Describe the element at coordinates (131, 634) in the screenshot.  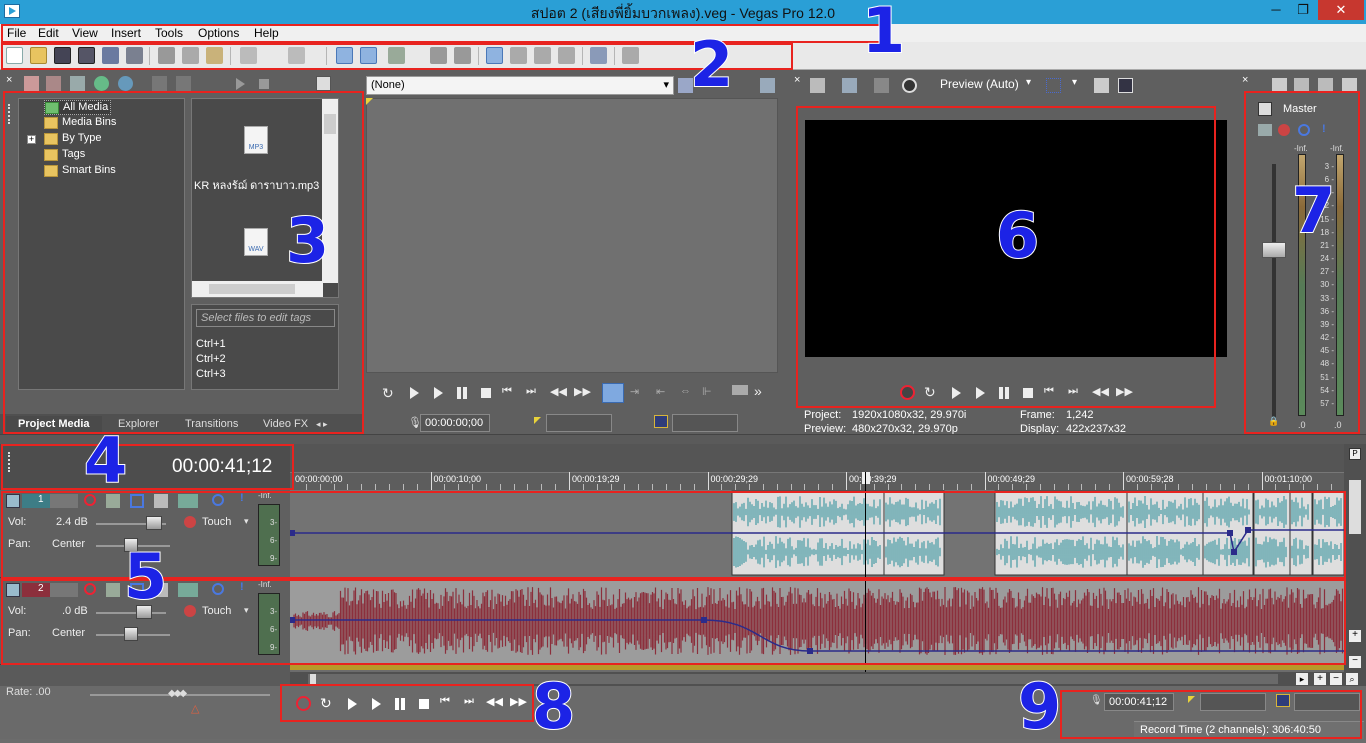
I see `pan-slider` at that location.